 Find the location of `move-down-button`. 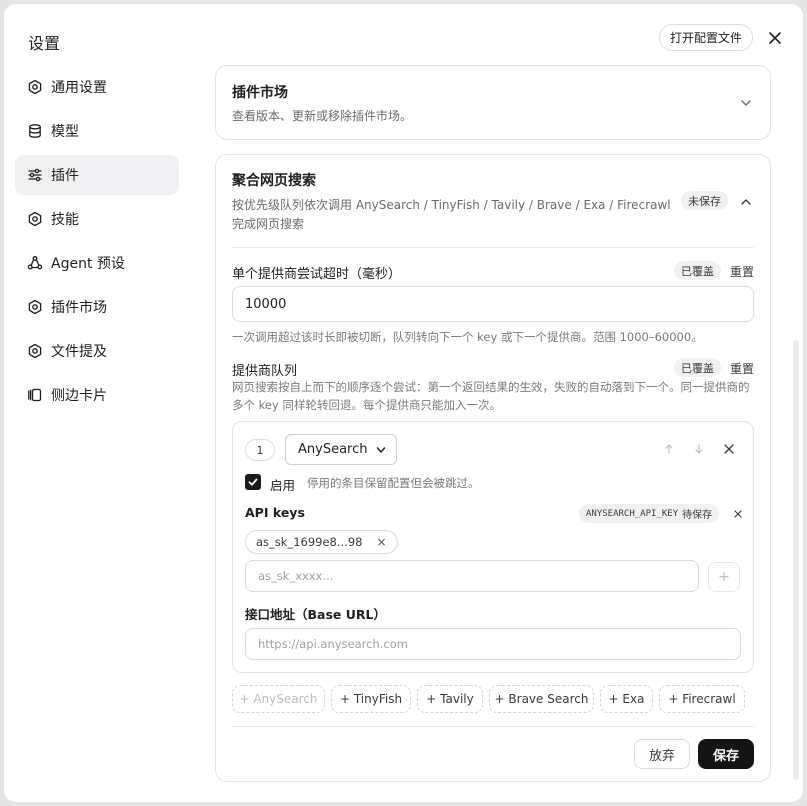

move-down-button is located at coordinates (699, 449).